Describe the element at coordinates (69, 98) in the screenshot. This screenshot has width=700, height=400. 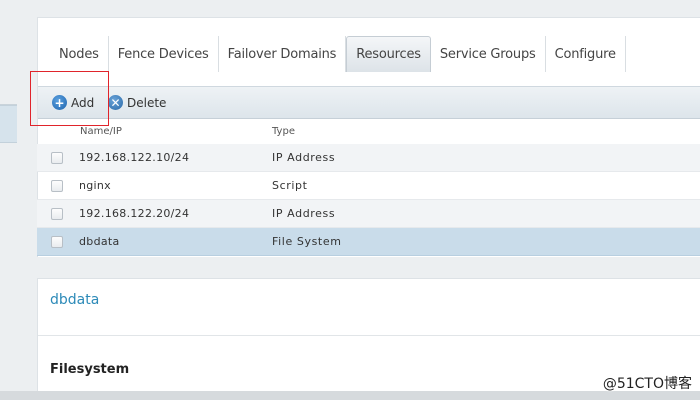
I see `annotation-highlight-box` at that location.